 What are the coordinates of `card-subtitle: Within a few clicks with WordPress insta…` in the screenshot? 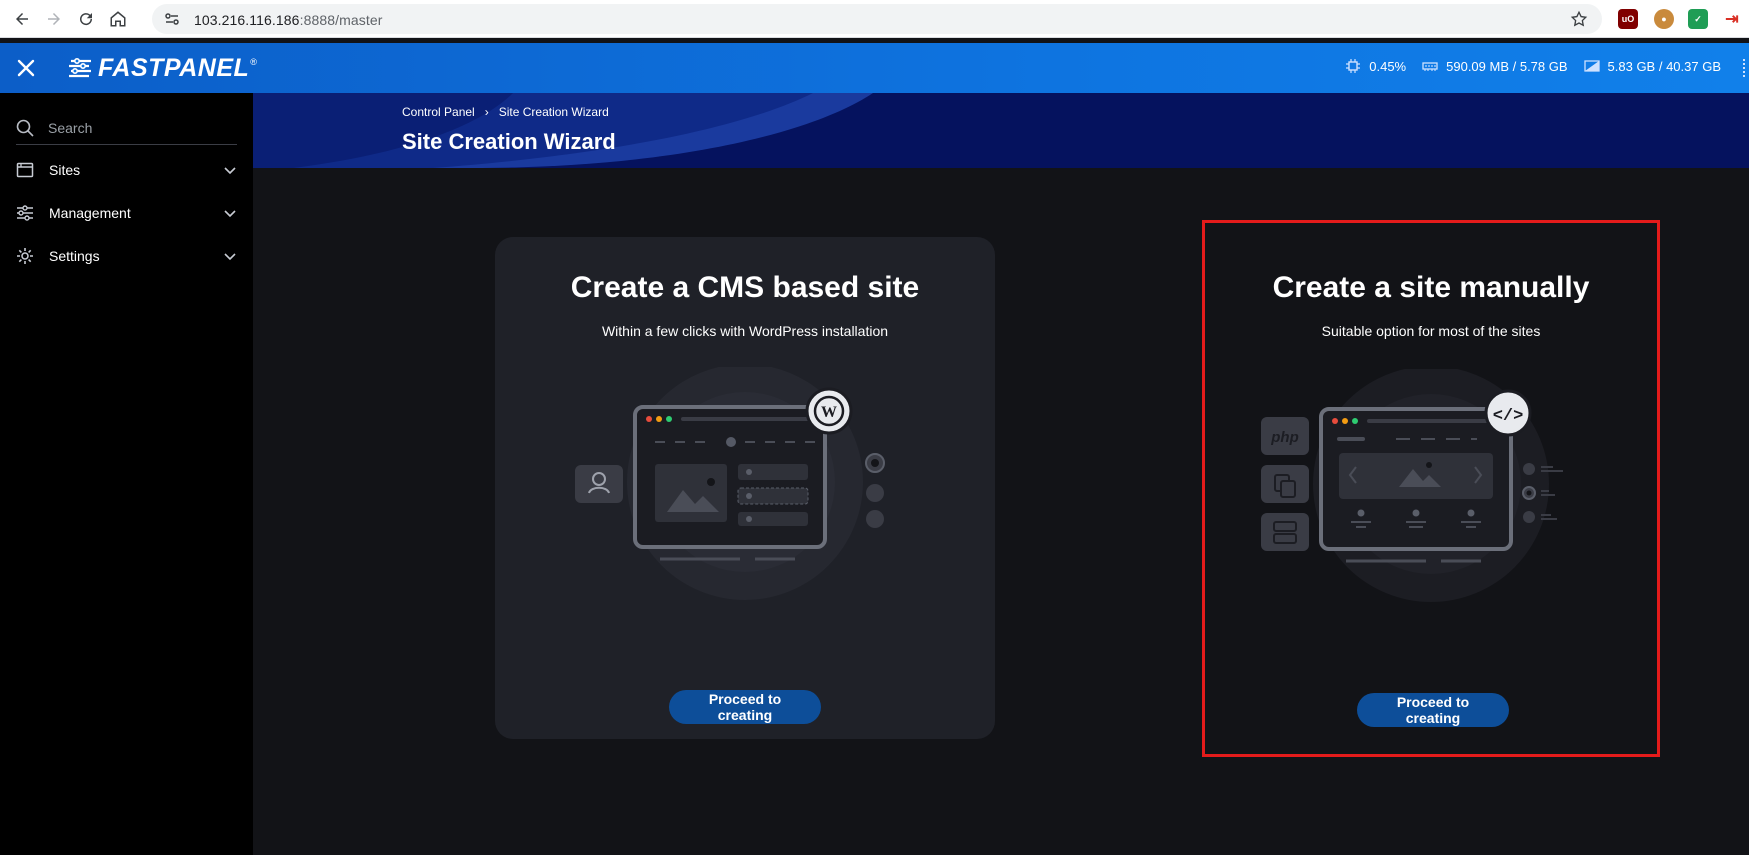 It's located at (745, 331).